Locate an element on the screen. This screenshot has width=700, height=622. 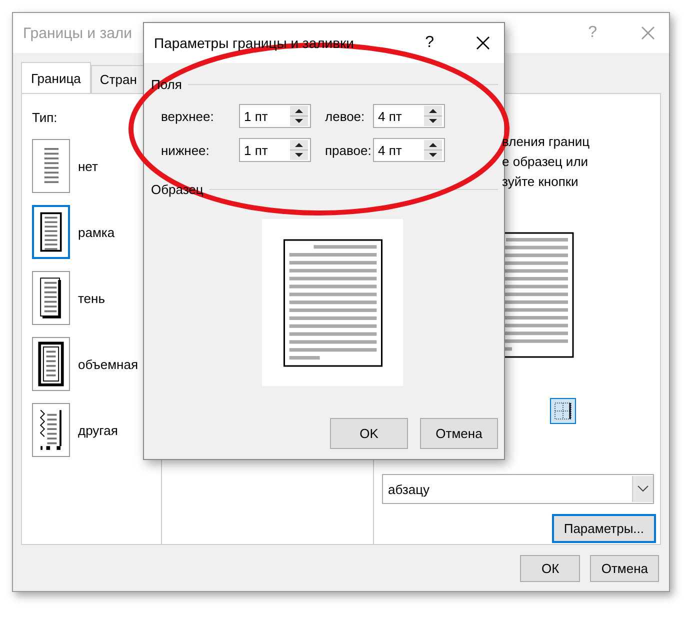
close-icon is located at coordinates (483, 43).